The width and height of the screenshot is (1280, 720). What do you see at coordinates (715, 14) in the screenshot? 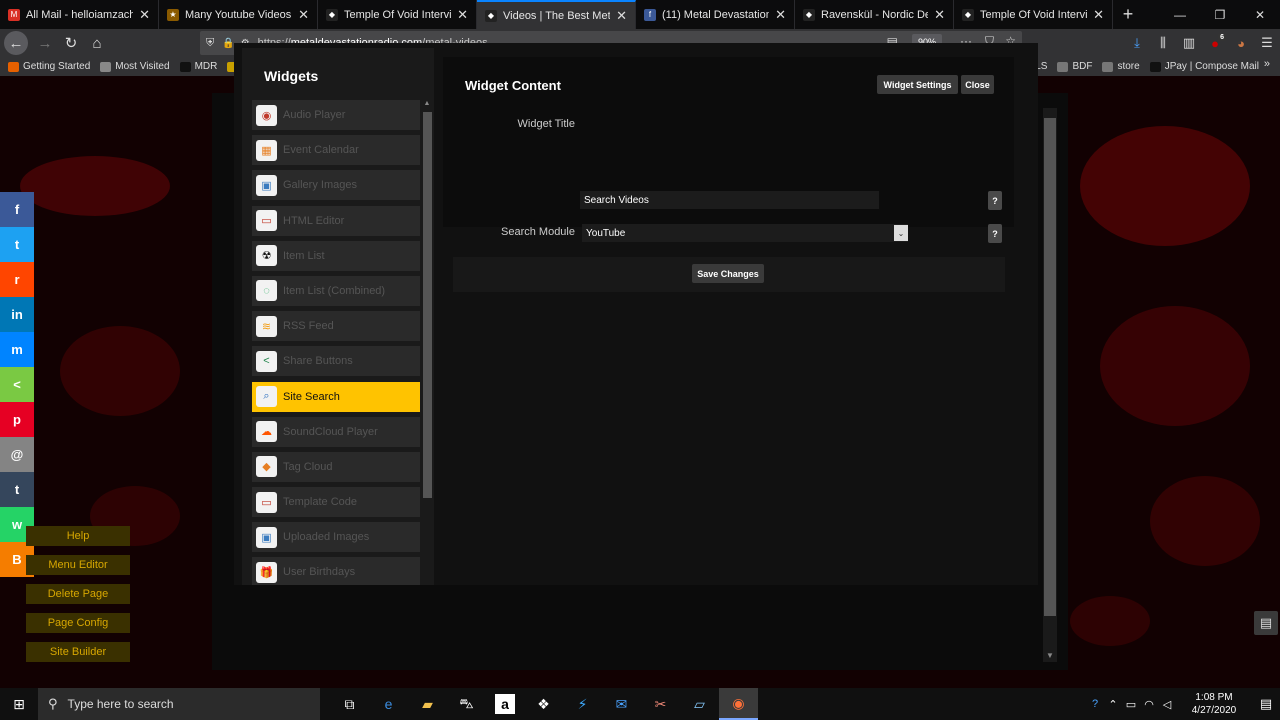
I see `browser-tab: f (11) Metal Devastation Ne ✕` at bounding box center [715, 14].